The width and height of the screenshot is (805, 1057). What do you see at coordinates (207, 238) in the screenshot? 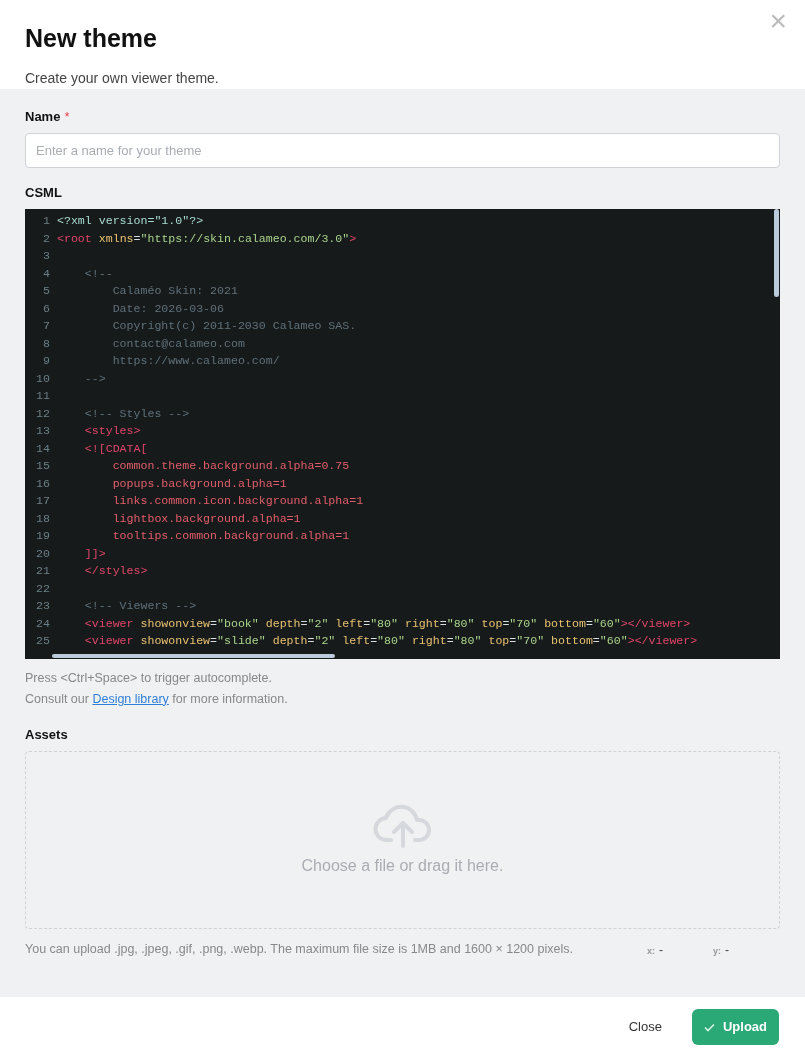
I see `code-line: <root xmlns="https://skin.calameo.com/3.0">` at bounding box center [207, 238].